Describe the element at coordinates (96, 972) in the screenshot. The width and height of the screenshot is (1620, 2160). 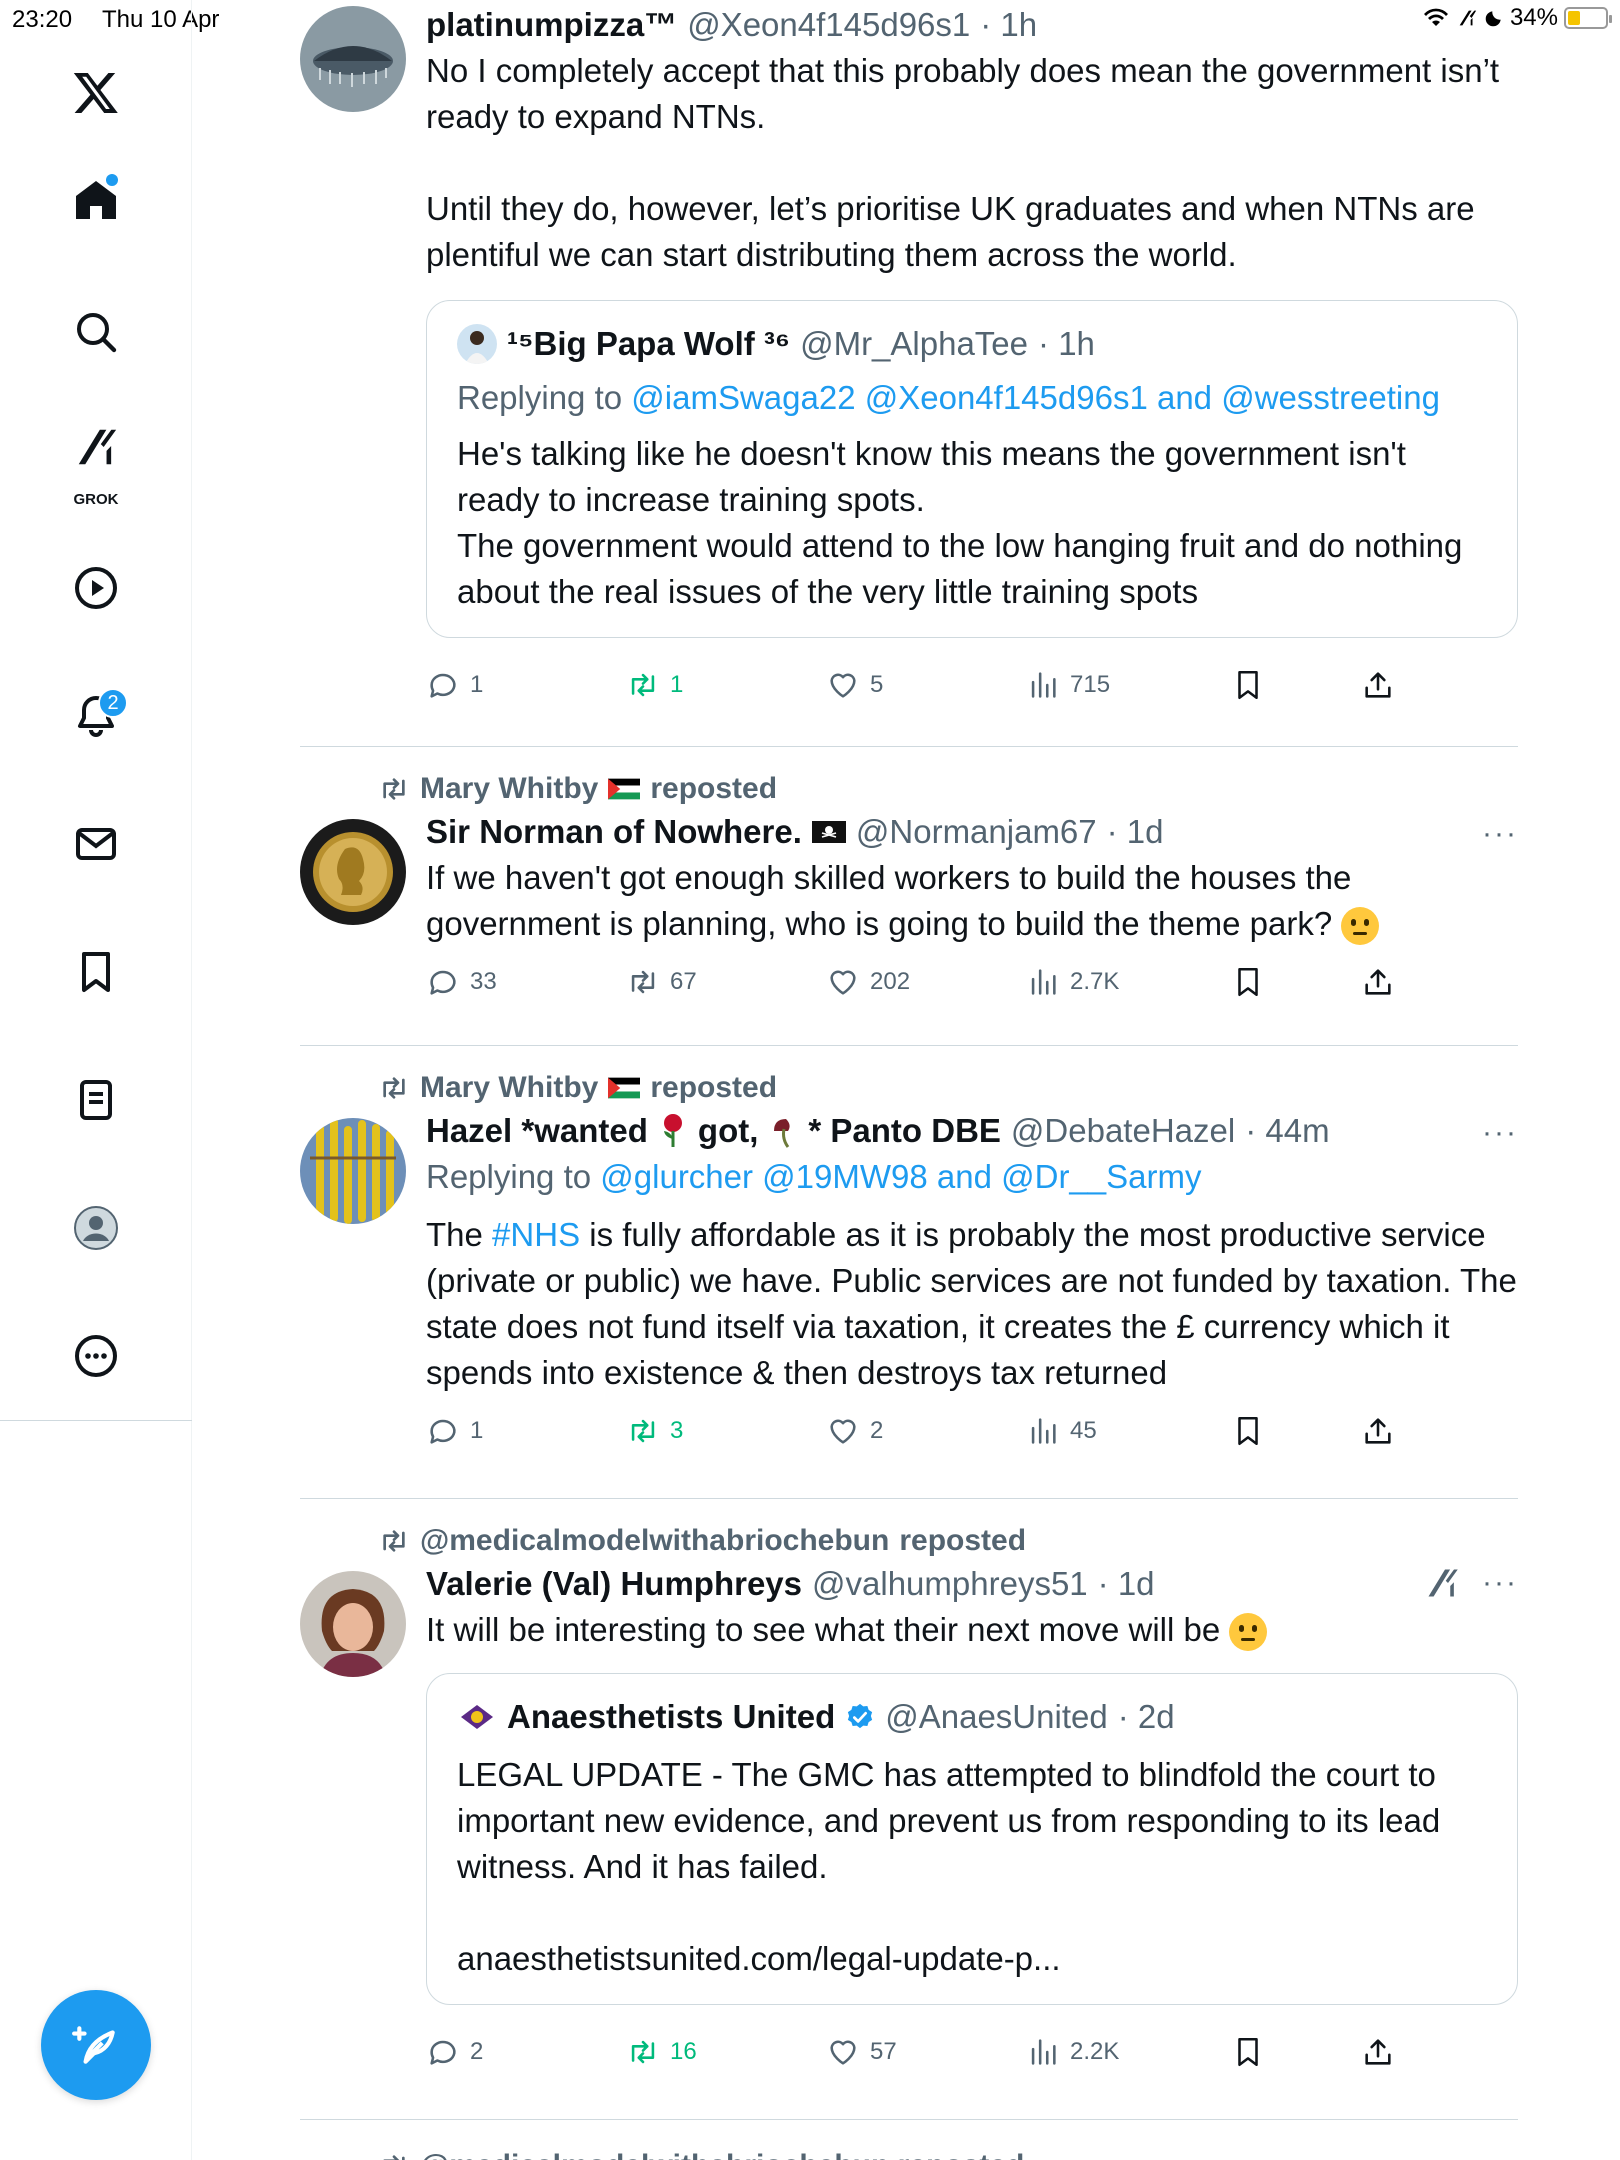
I see `bookmarks-icon` at that location.